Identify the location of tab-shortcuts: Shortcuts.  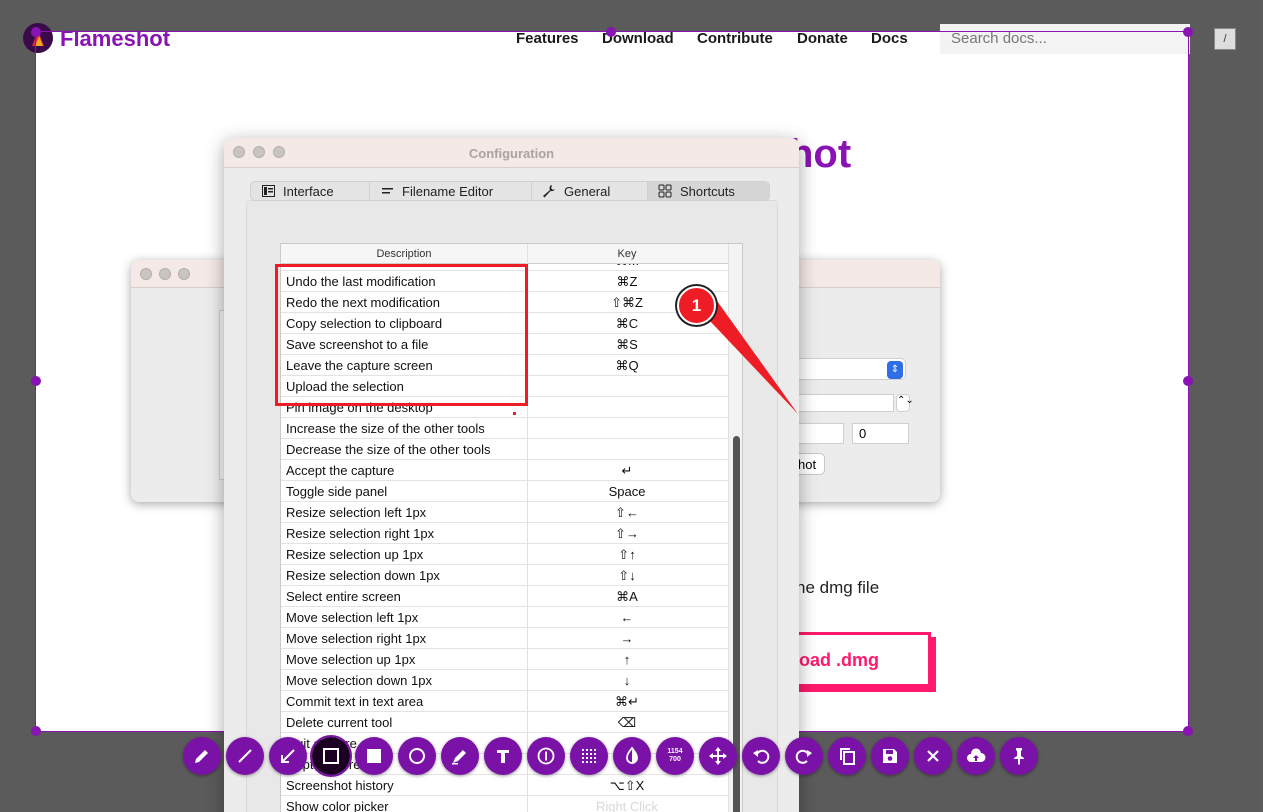
(708, 191).